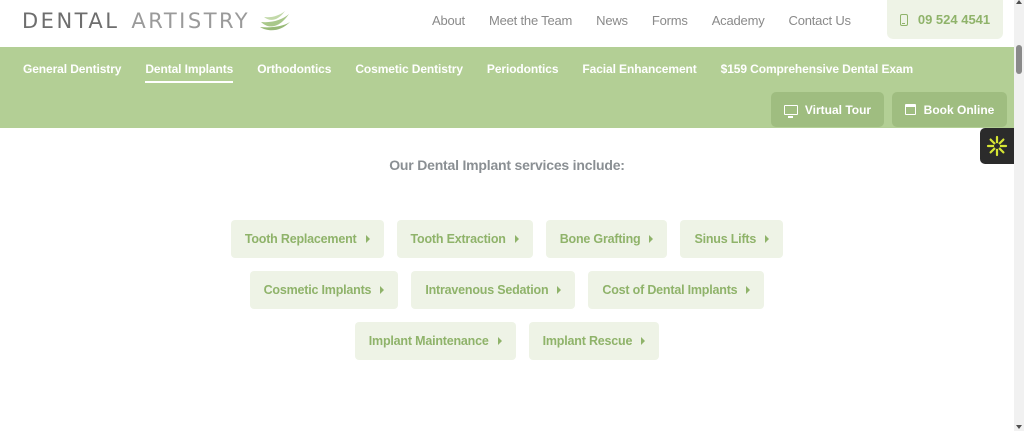 This screenshot has height=431, width=1024. Describe the element at coordinates (409, 69) in the screenshot. I see `service-nav-cosmetic-dentistry: Cosmetic Dentistry` at that location.